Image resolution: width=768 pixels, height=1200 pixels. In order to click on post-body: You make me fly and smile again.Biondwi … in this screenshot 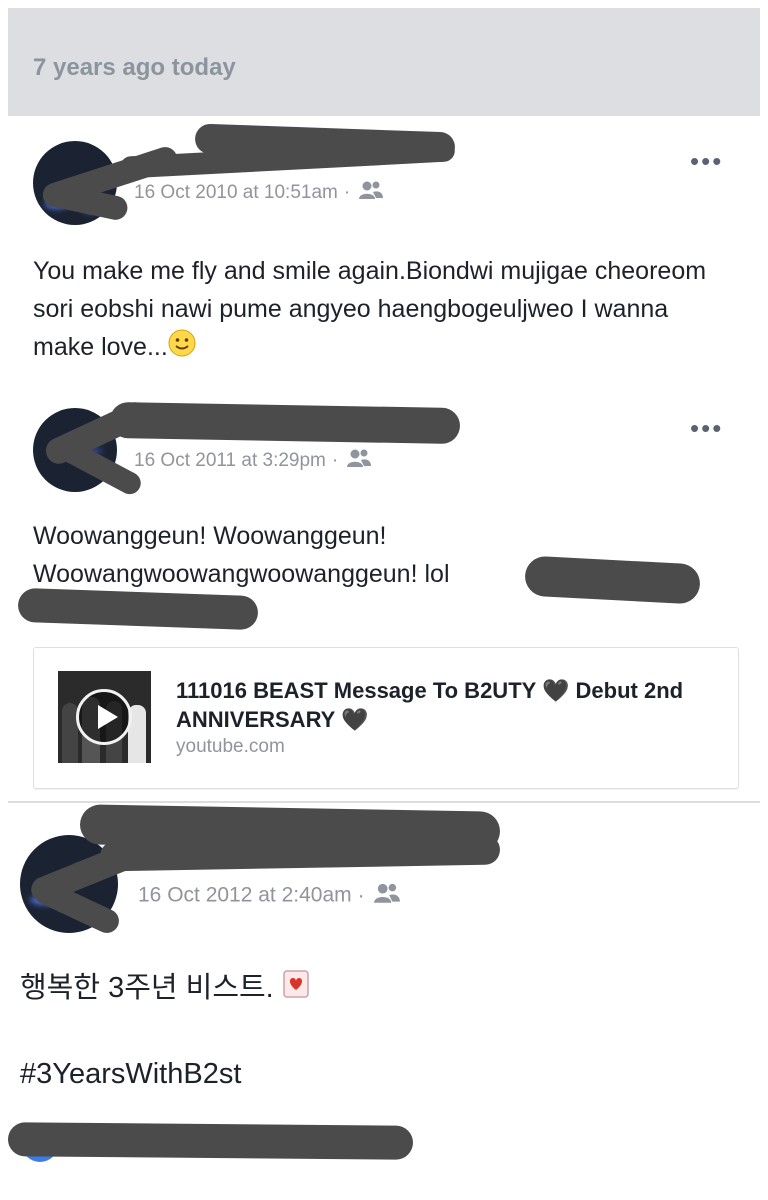, I will do `click(370, 309)`.